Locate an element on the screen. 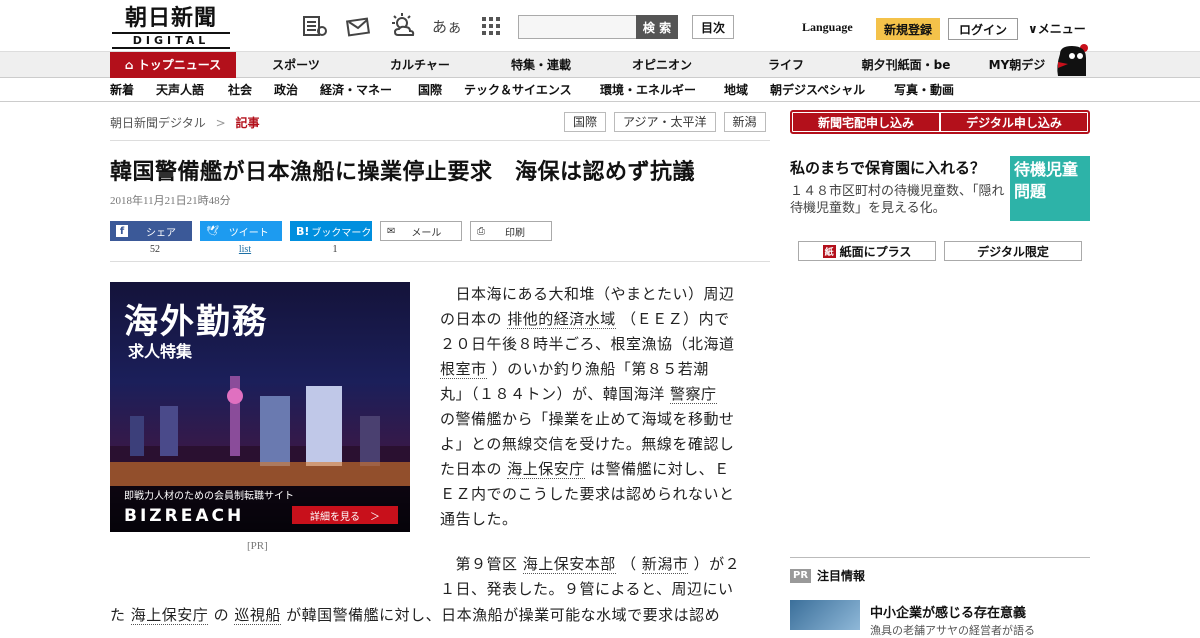 This screenshot has width=1200, height=638. digital-only-button: デジタル限定 is located at coordinates (1013, 251).